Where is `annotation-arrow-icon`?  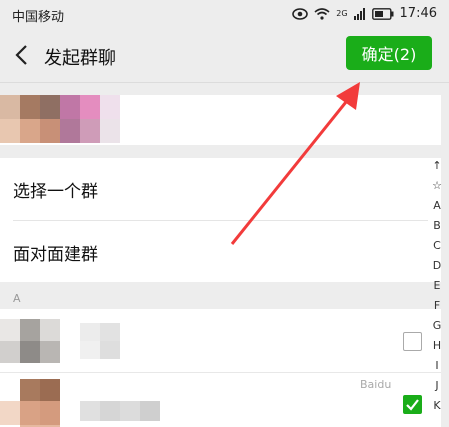 annotation-arrow-icon is located at coordinates (295, 163).